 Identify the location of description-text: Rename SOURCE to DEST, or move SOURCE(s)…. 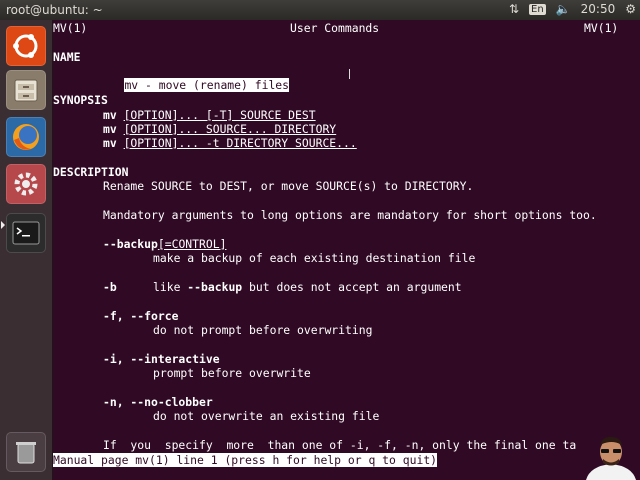
(288, 186).